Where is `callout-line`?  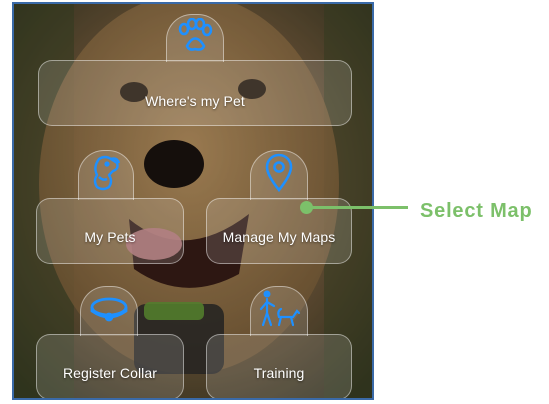 callout-line is located at coordinates (357, 207).